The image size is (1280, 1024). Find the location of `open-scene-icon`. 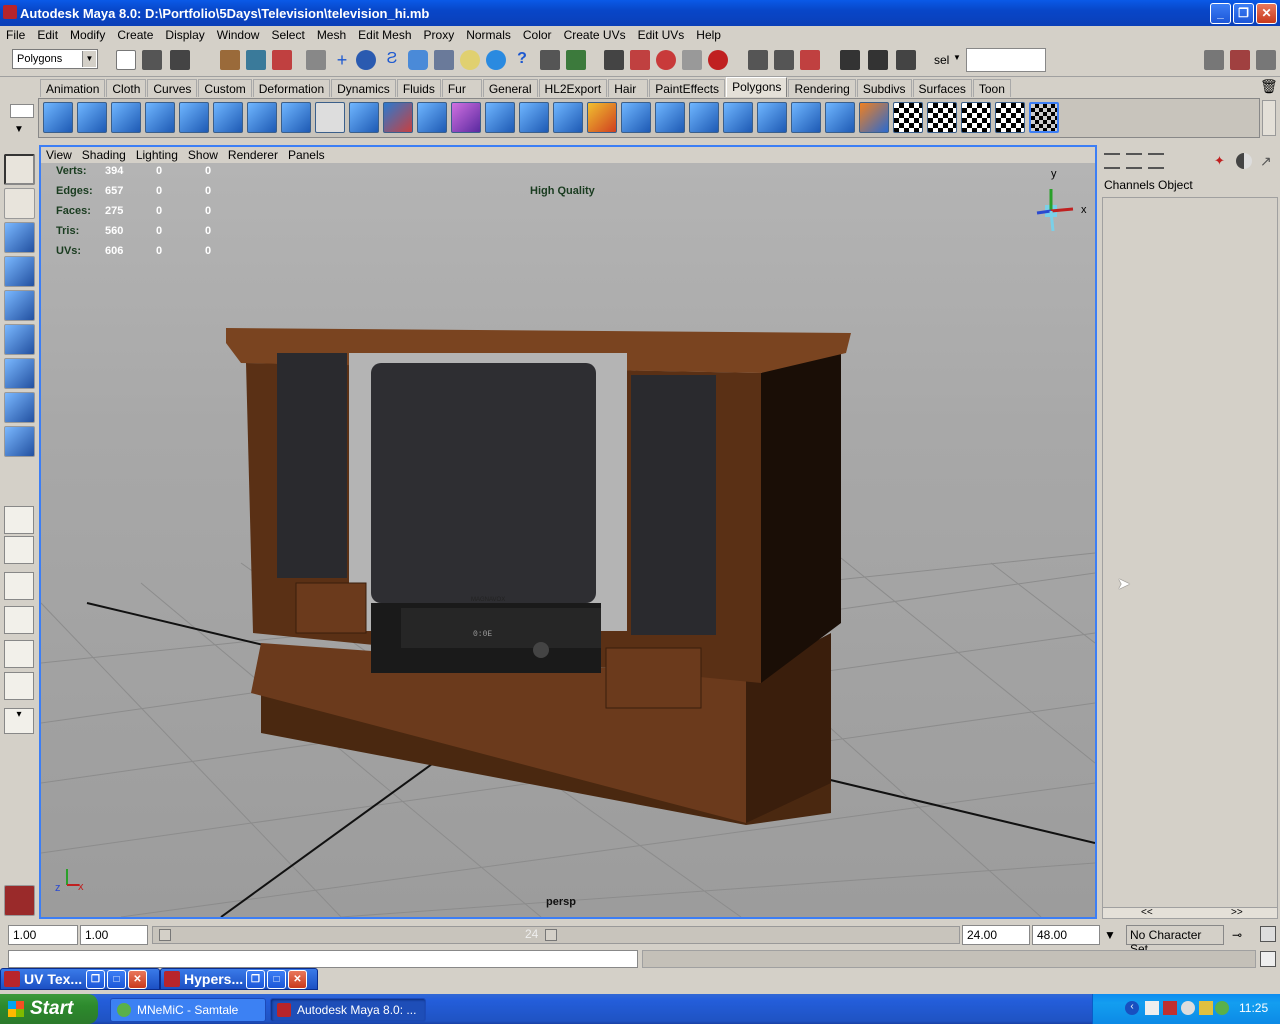

open-scene-icon is located at coordinates (152, 60).